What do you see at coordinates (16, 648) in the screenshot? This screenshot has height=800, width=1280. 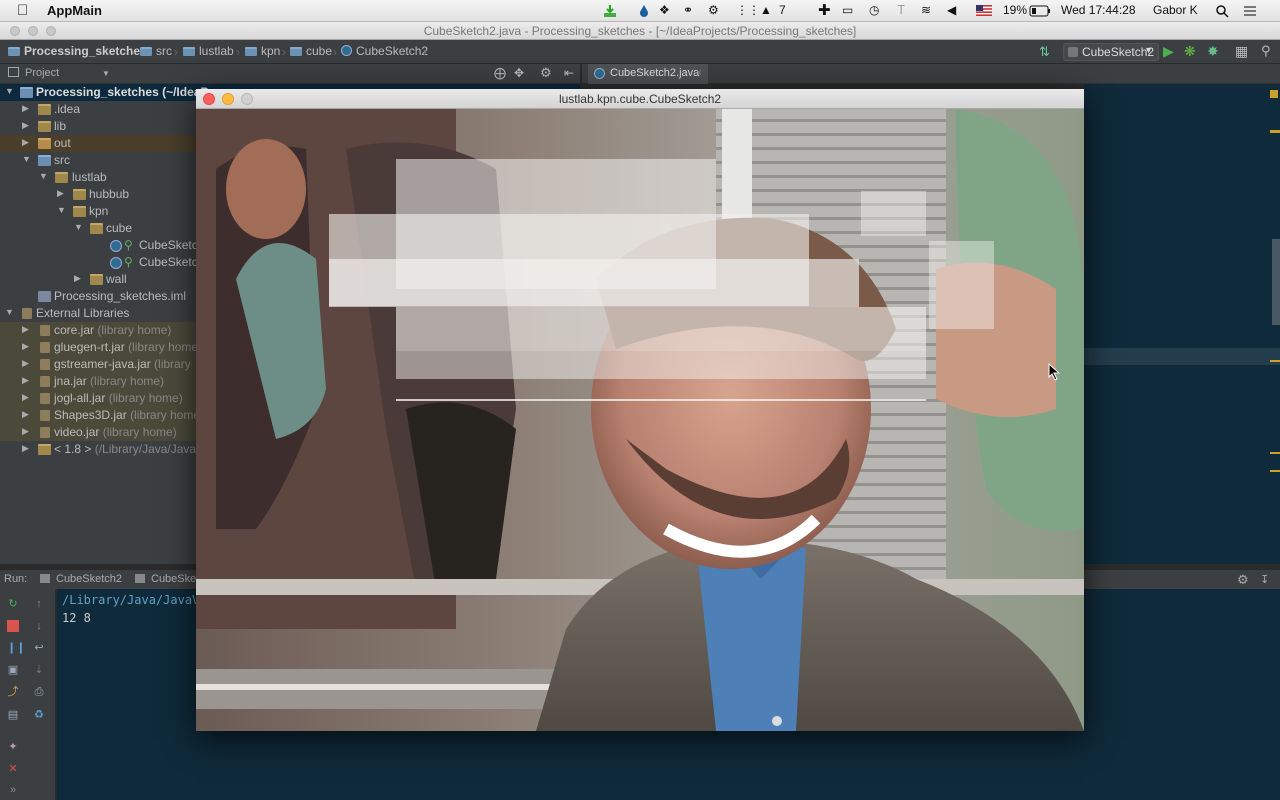 I see `pause-icon: ❙❙` at bounding box center [16, 648].